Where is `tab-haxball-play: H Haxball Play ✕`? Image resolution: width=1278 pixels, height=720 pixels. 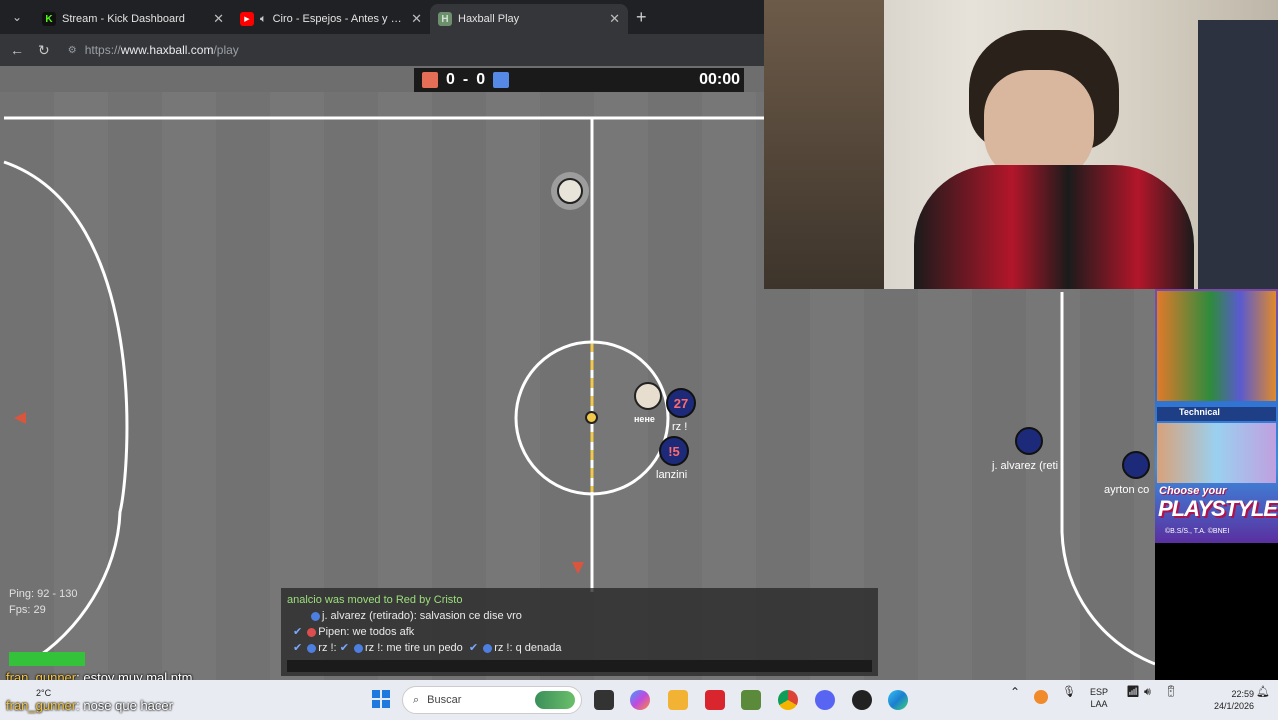 tab-haxball-play: H Haxball Play ✕ is located at coordinates (529, 19).